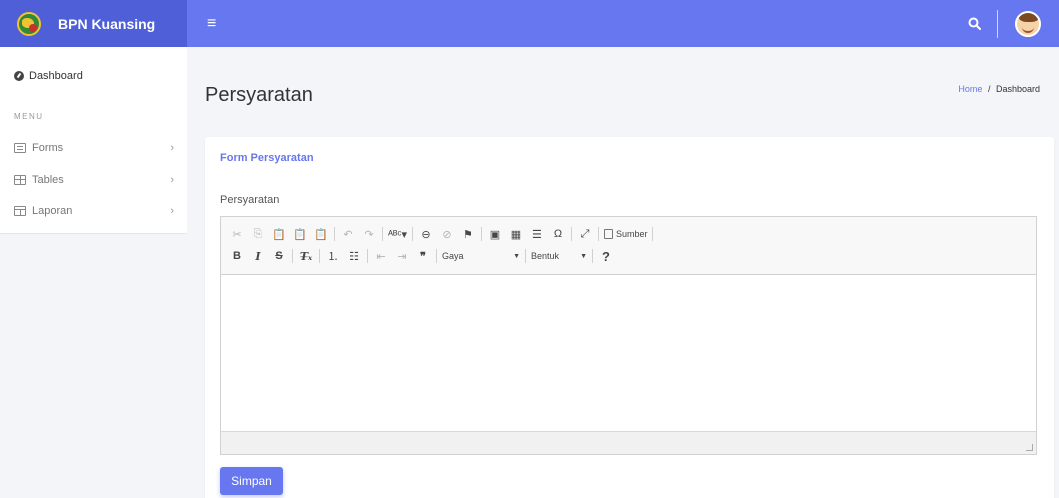  Describe the element at coordinates (970, 89) in the screenshot. I see `breadcrumb-home-link: Home` at that location.